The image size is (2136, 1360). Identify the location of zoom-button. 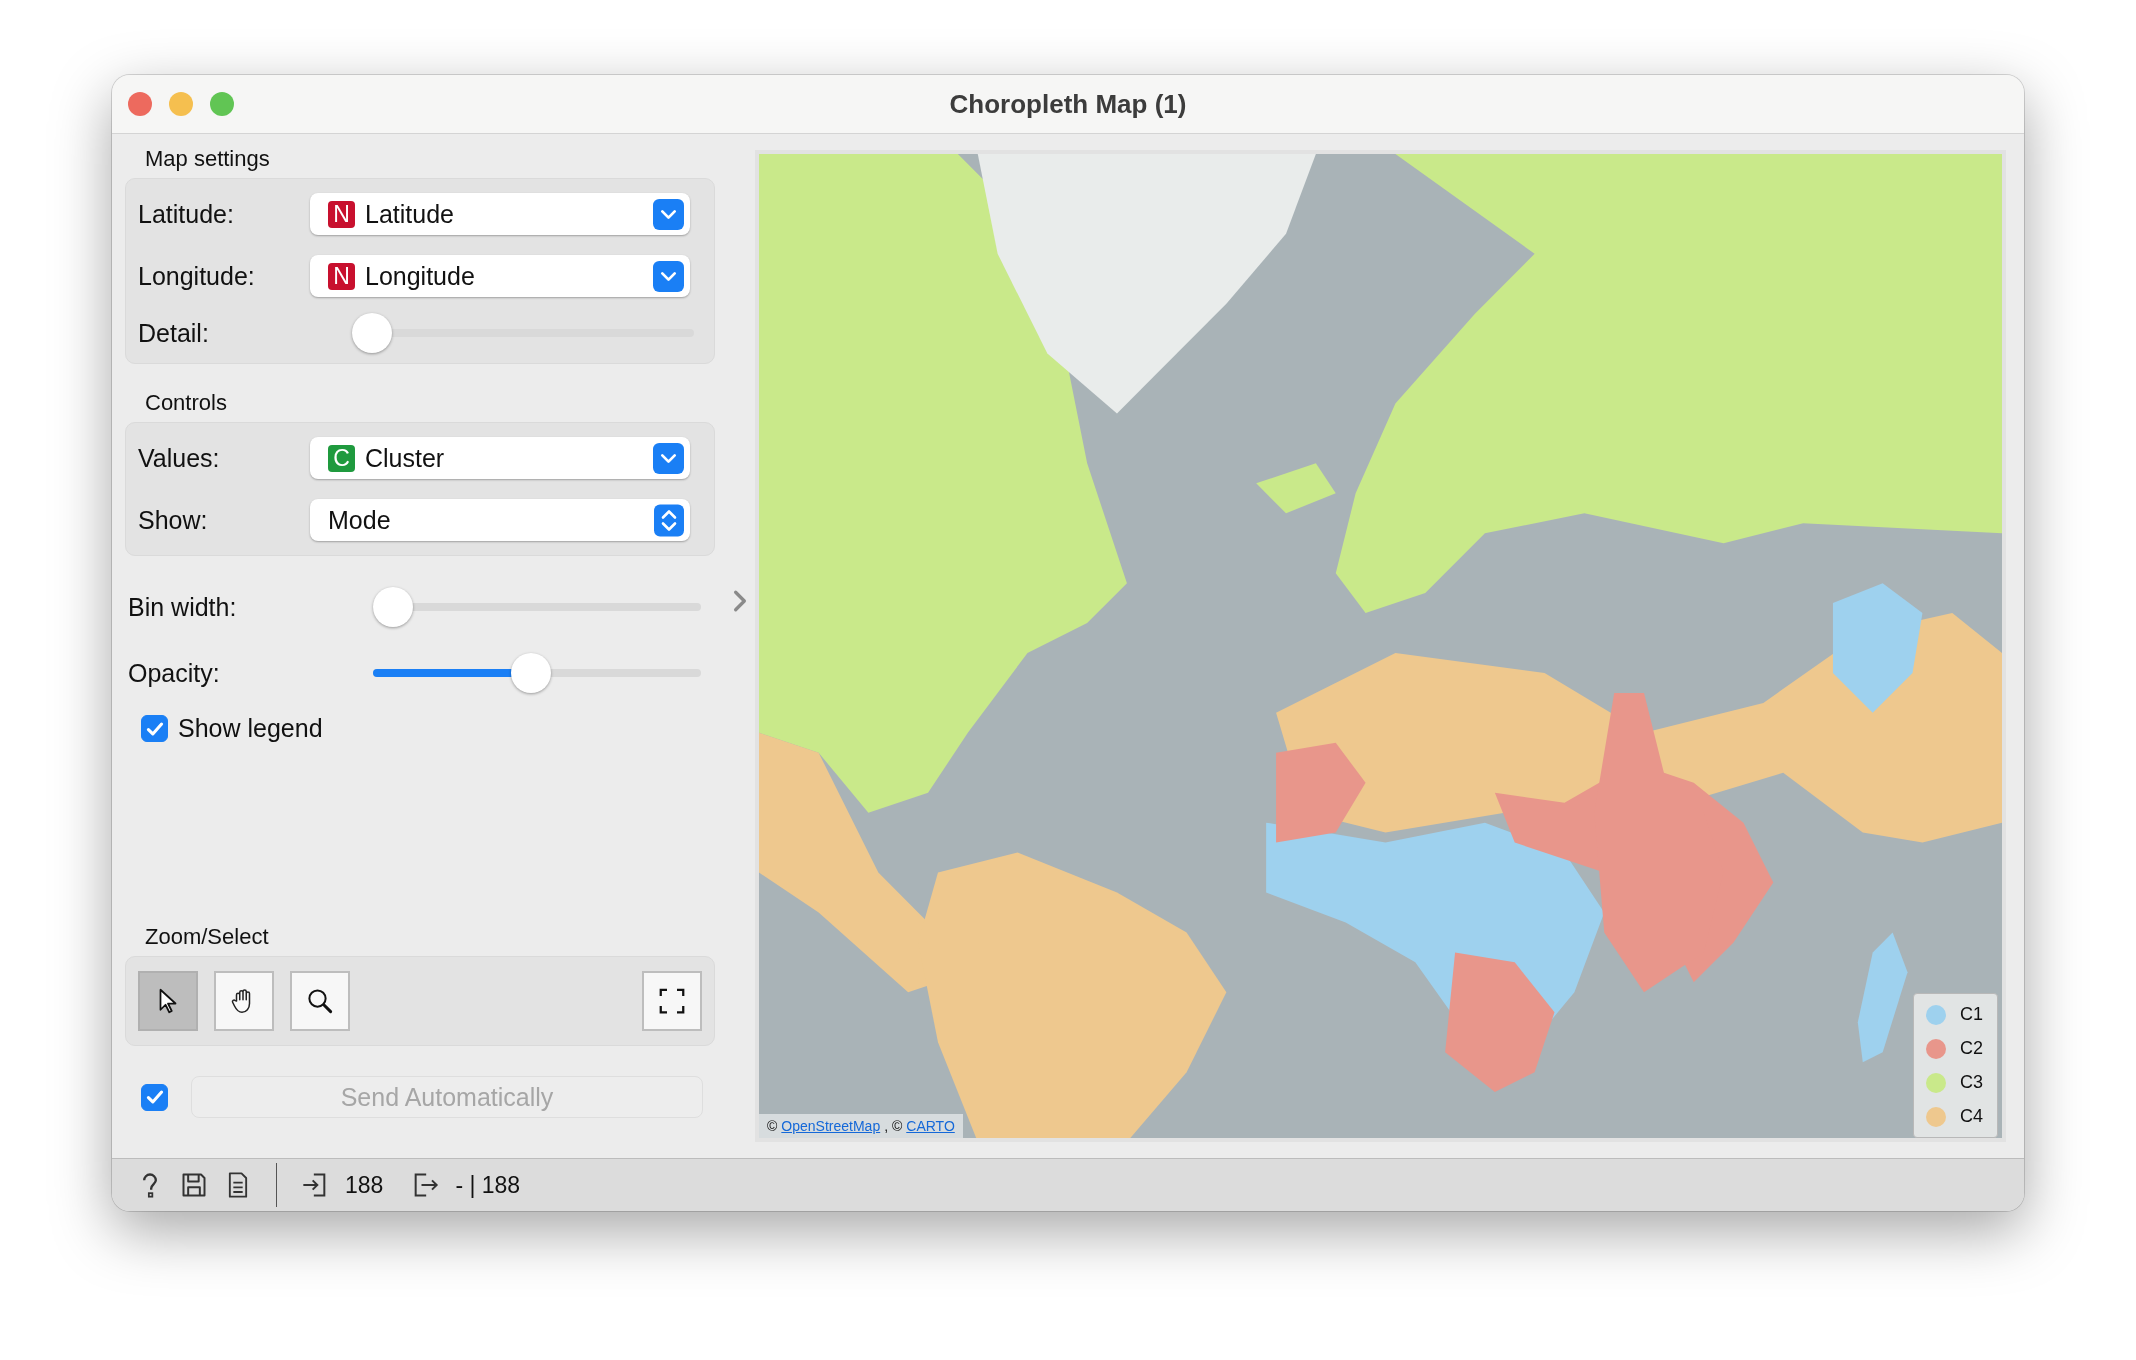
(222, 104).